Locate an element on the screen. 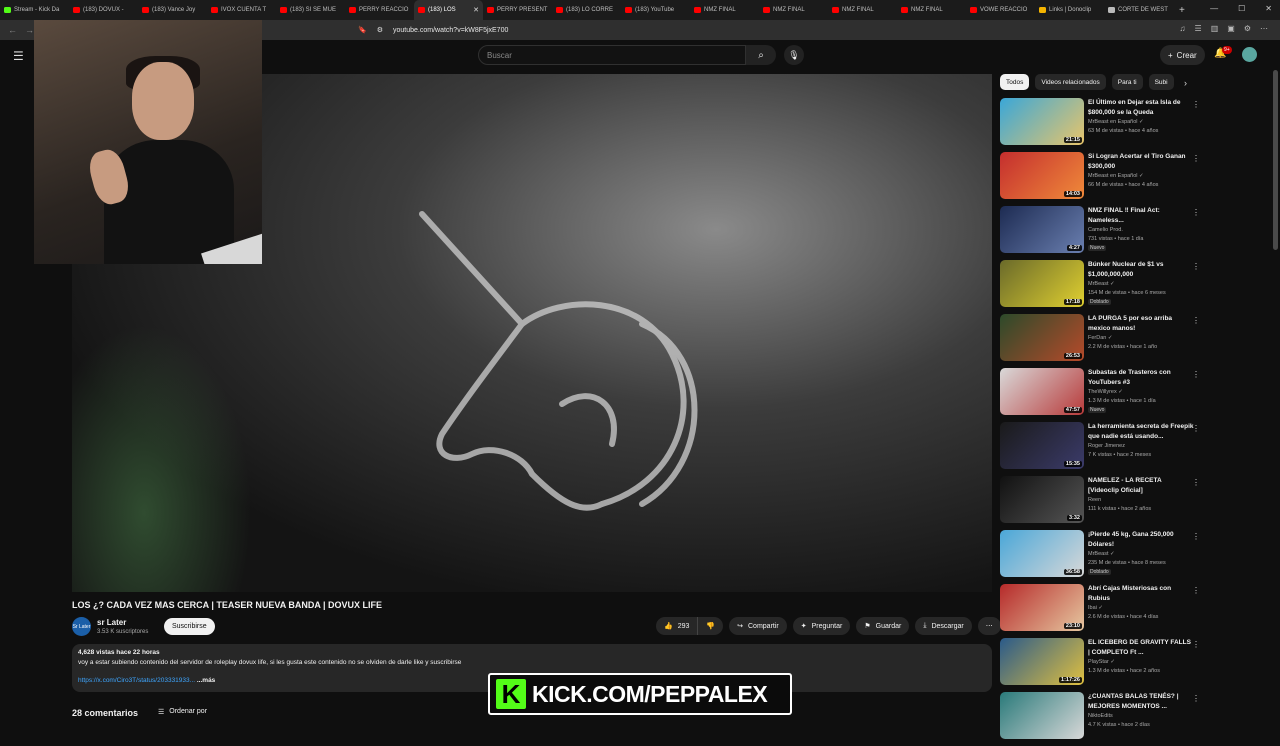 This screenshot has height=746, width=1280. filter-chip: Videos relacionados is located at coordinates (1070, 82).